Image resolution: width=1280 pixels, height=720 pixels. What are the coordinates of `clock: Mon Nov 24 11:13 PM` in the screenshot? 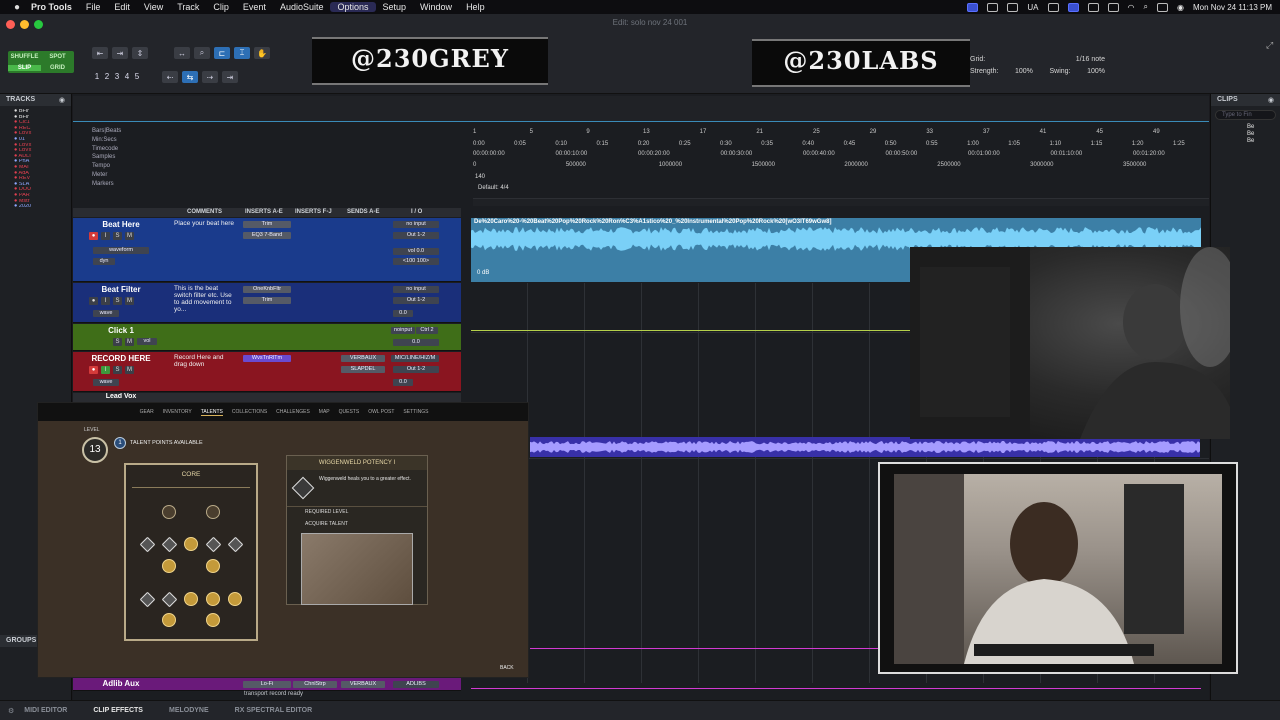 It's located at (1232, 7).